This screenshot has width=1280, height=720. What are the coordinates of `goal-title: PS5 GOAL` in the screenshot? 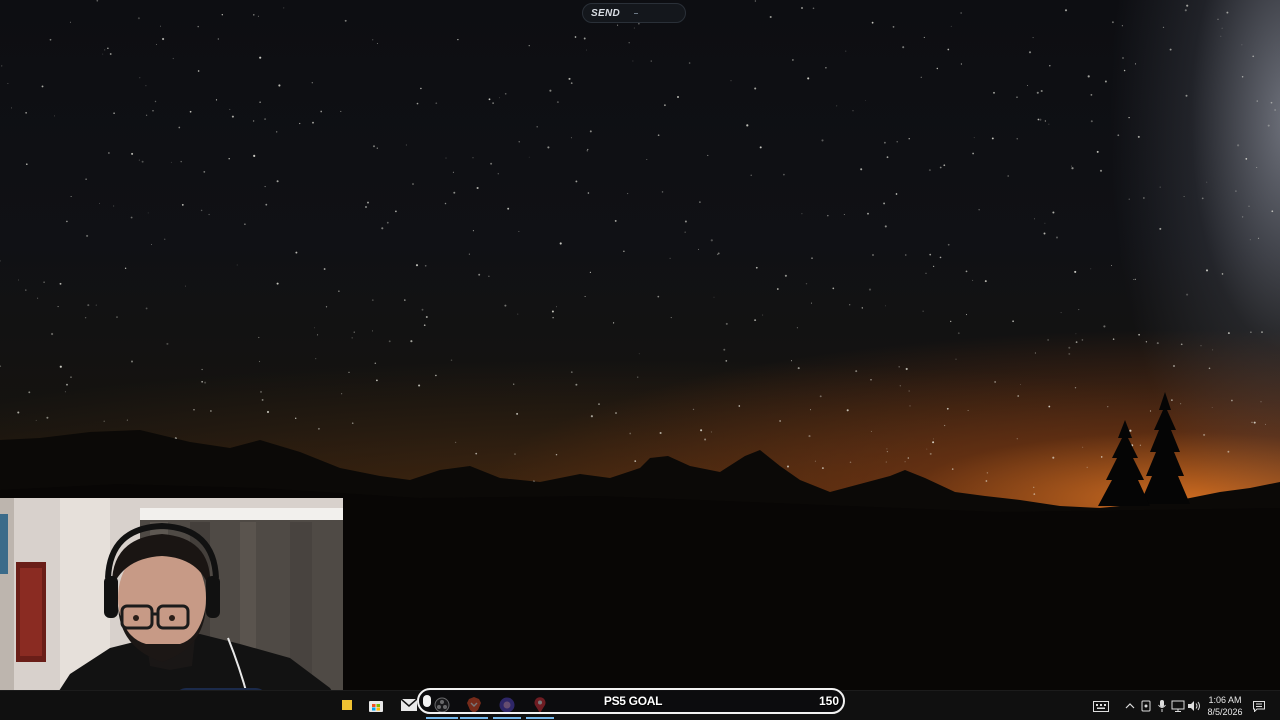 It's located at (633, 701).